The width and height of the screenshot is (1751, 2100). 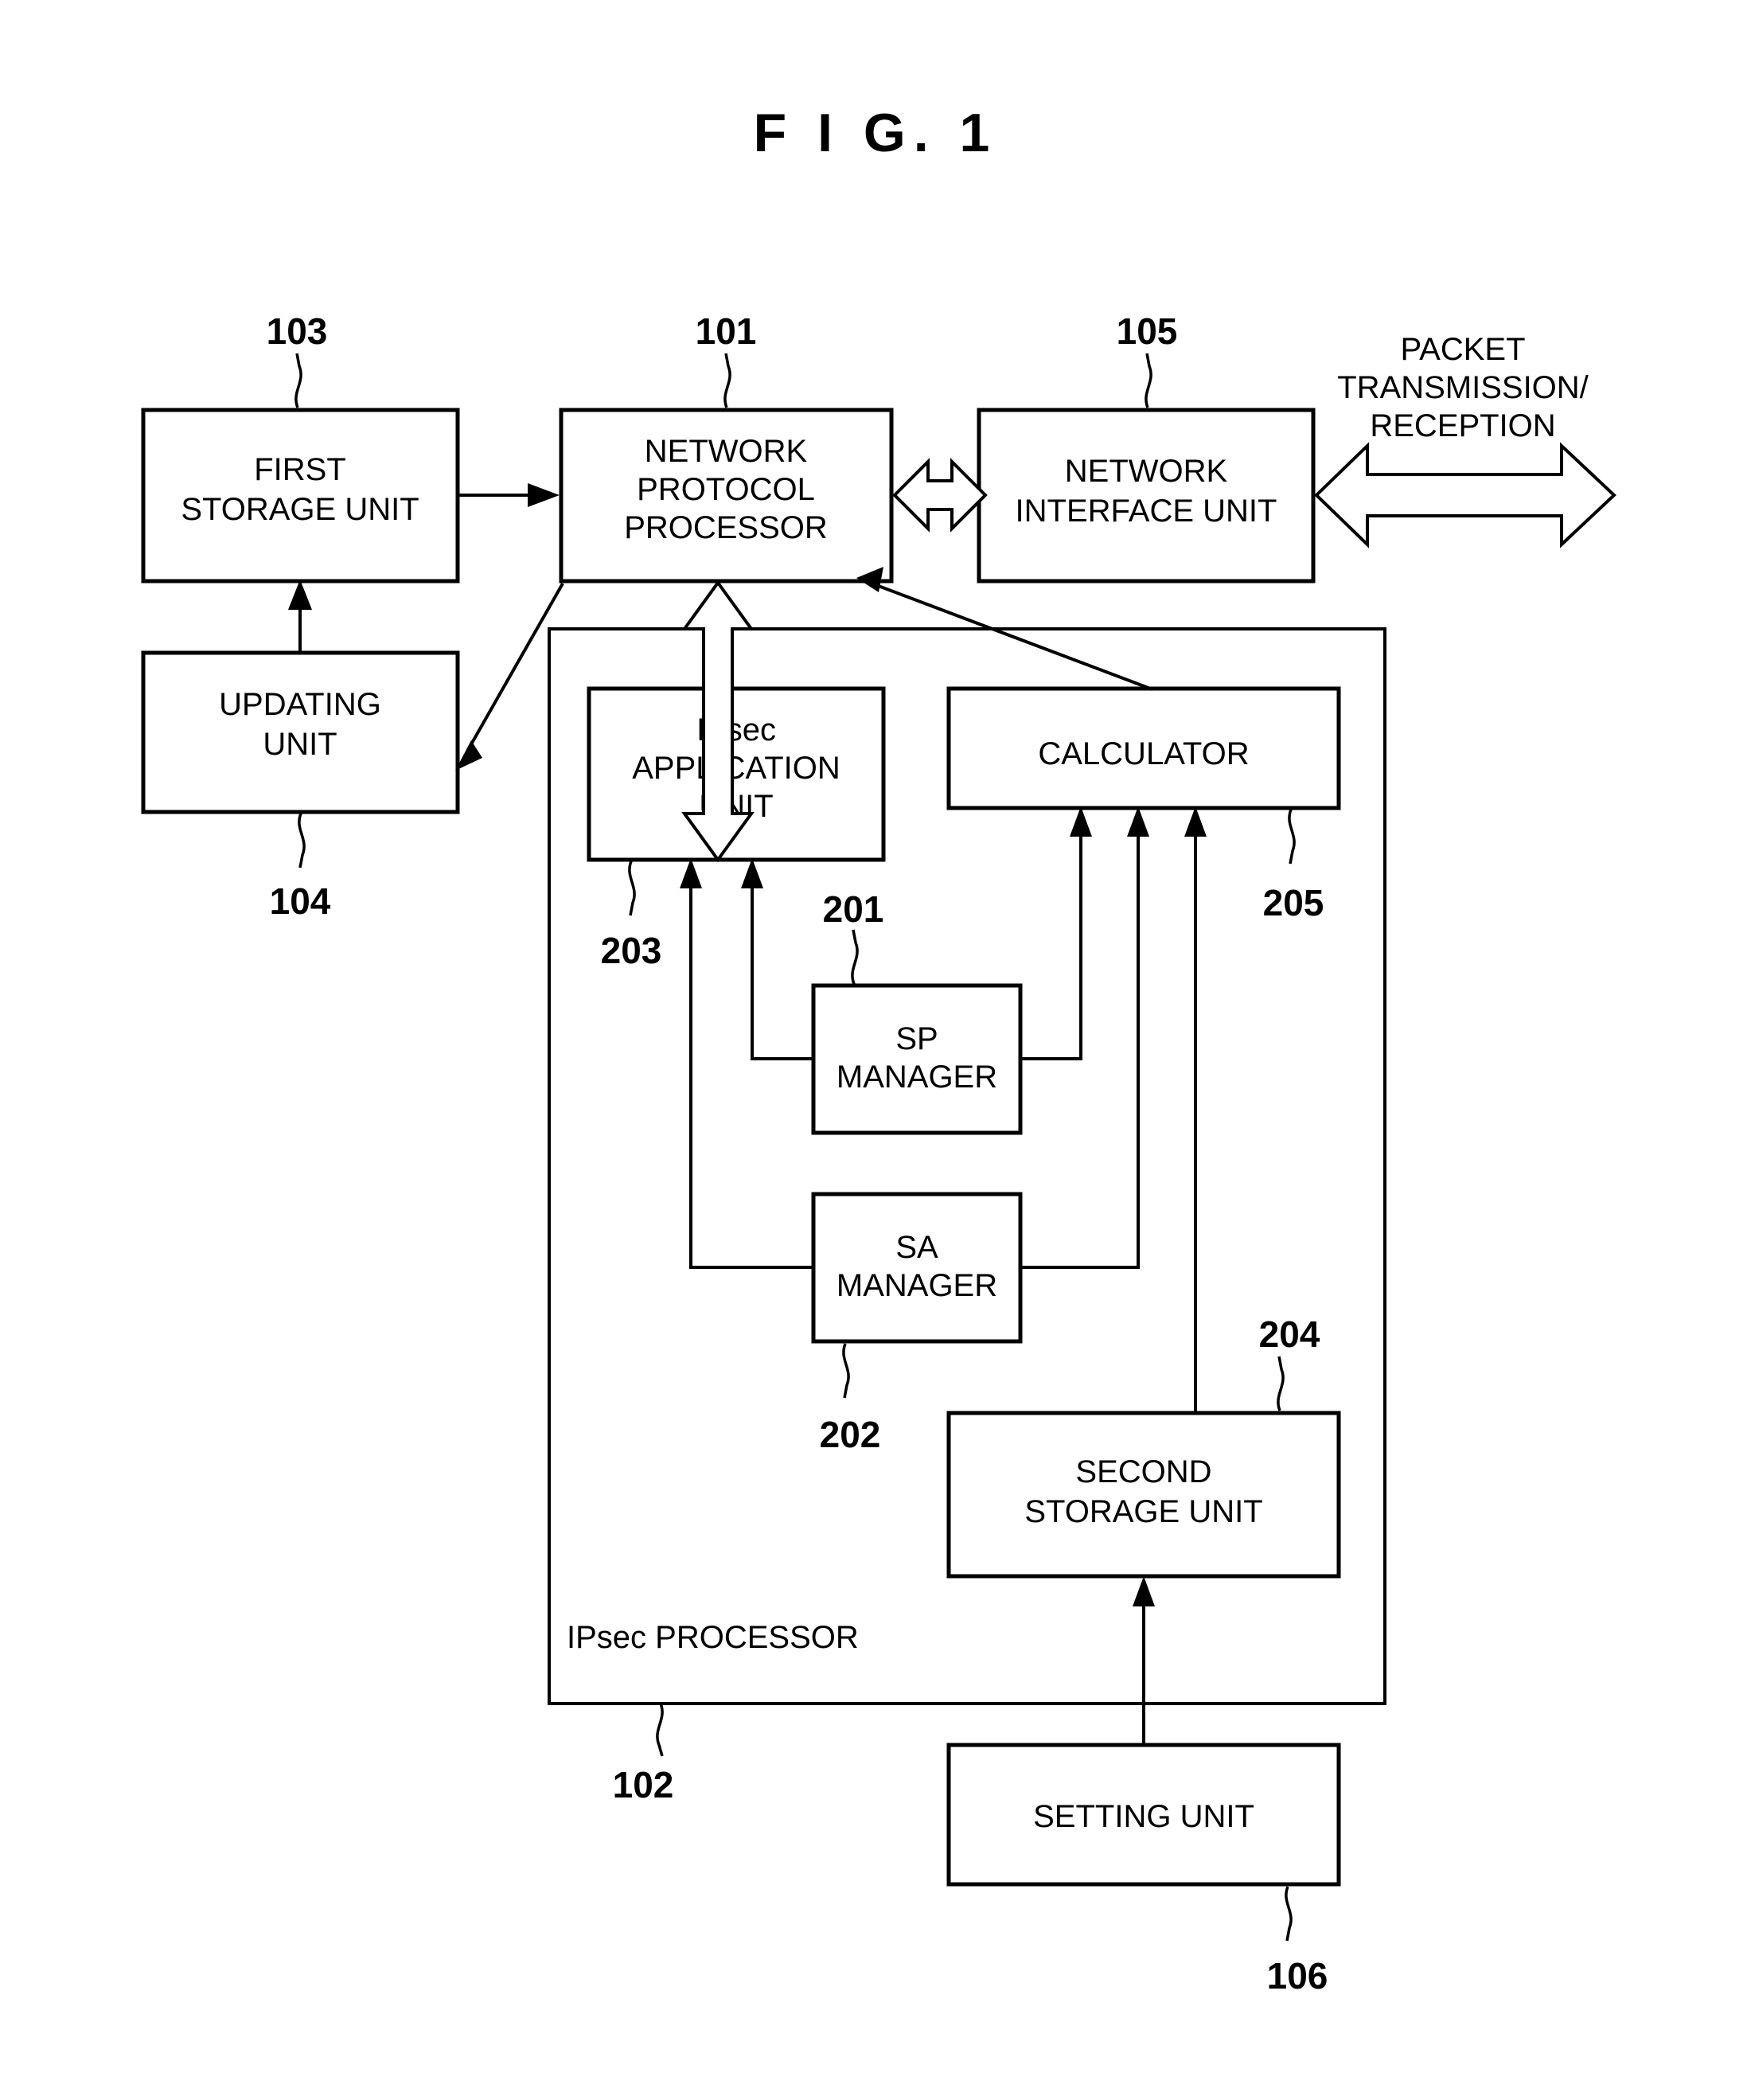 I want to click on arrowhead-first-storage-to-npp, so click(x=544, y=495).